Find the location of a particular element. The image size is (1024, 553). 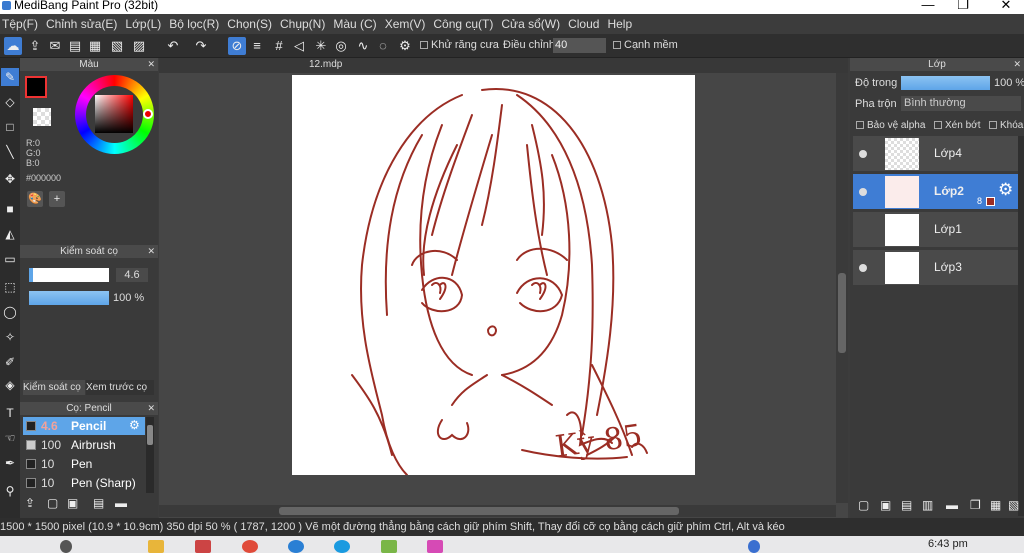

edge-icon is located at coordinates (296, 546).